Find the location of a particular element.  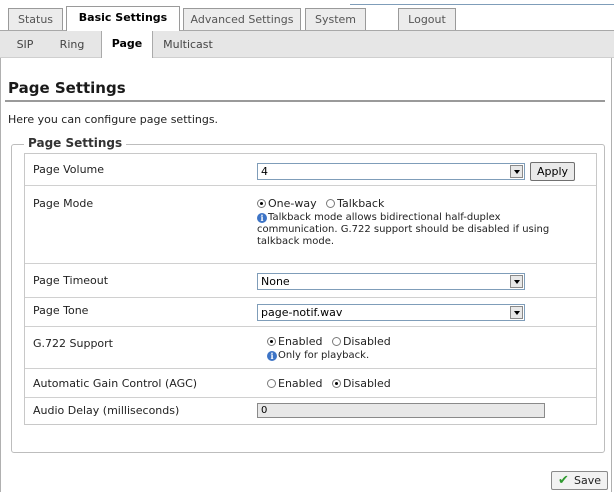

intro-text: Here you can configure page settings. is located at coordinates (113, 119).